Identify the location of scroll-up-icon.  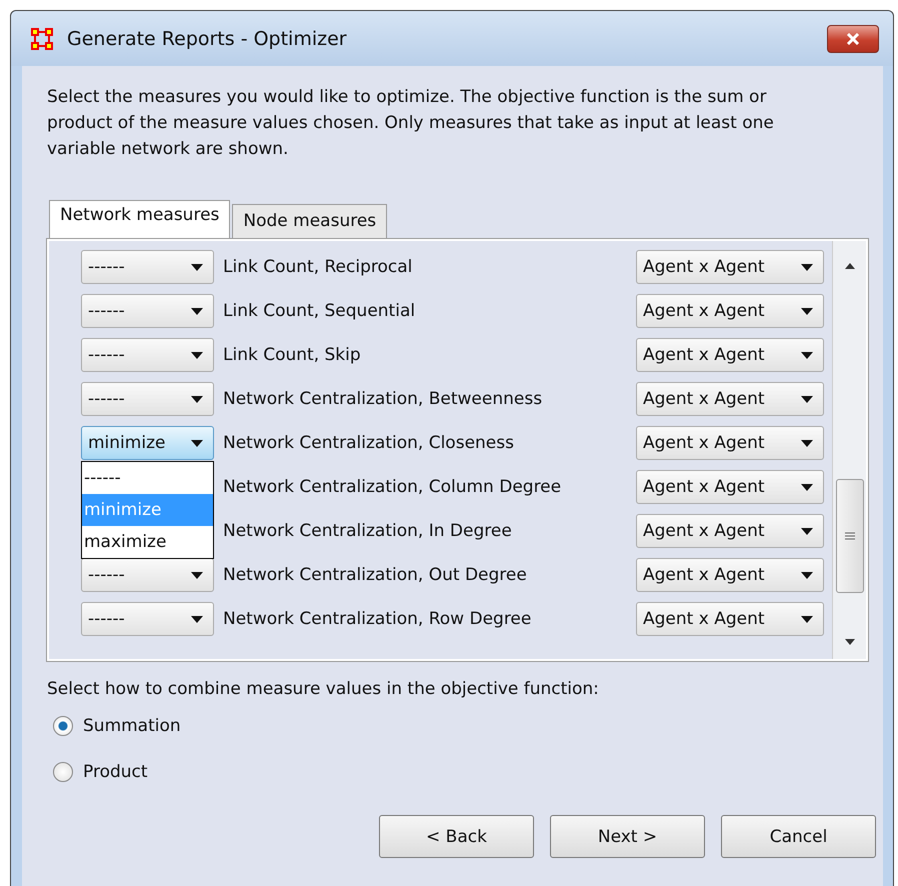
(849, 266).